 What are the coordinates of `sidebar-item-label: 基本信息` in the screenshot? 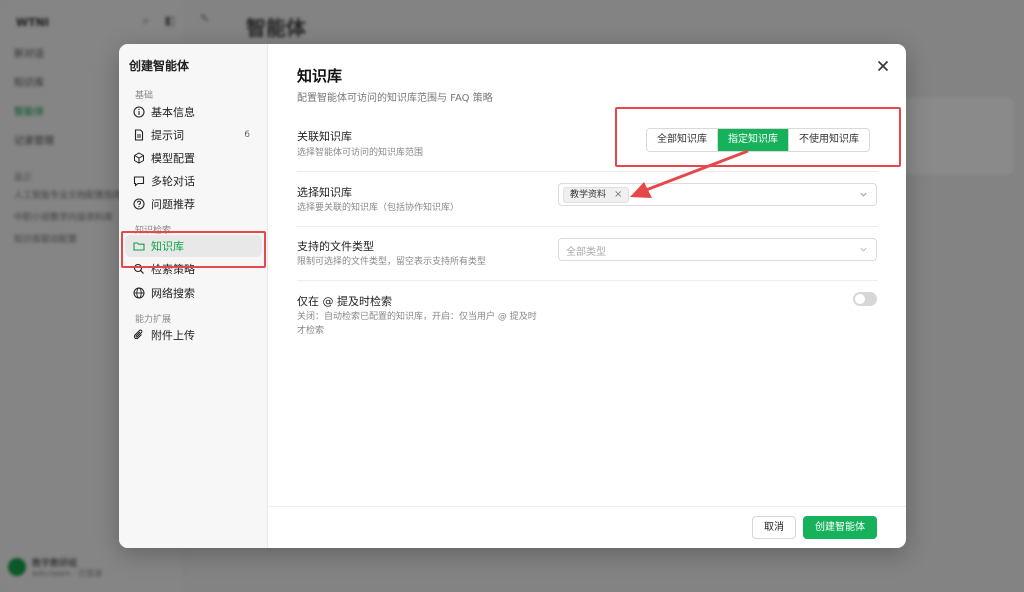 It's located at (173, 112).